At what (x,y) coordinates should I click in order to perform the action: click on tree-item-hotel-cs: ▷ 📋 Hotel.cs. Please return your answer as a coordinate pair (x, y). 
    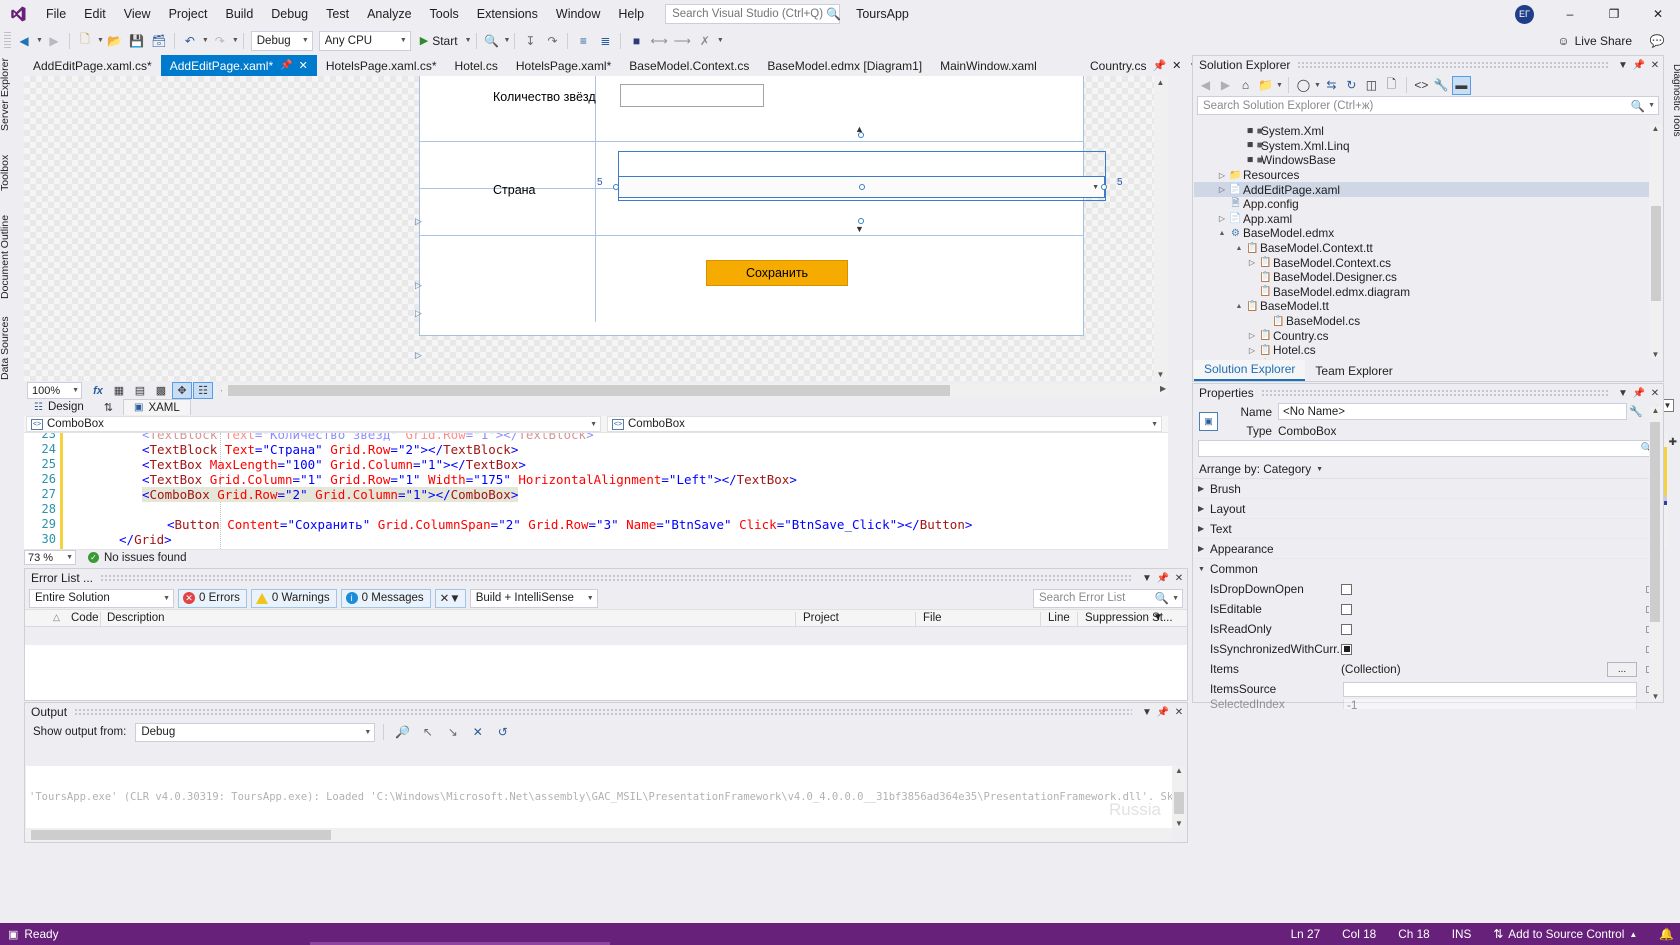
    Looking at the image, I should click on (1421, 350).